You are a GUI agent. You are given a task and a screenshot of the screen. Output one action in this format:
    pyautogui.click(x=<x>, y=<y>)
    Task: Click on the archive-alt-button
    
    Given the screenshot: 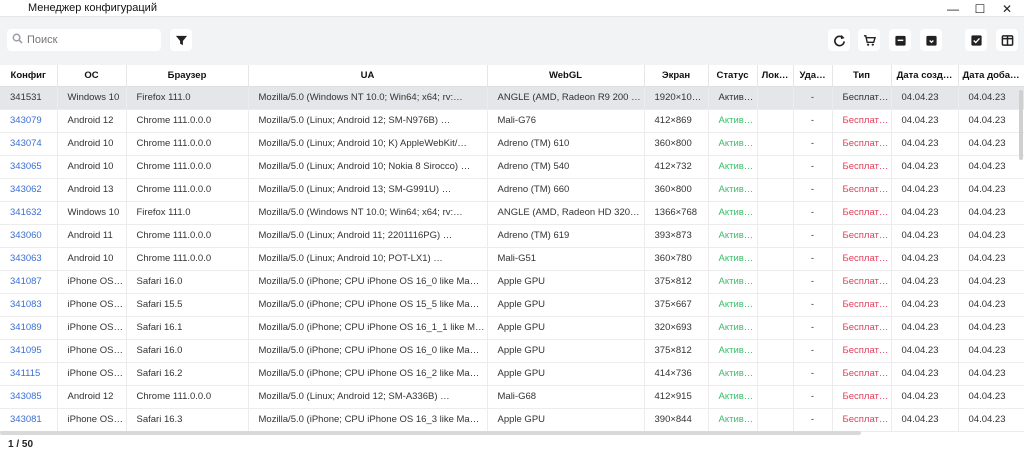 What is the action you would take?
    pyautogui.click(x=931, y=40)
    